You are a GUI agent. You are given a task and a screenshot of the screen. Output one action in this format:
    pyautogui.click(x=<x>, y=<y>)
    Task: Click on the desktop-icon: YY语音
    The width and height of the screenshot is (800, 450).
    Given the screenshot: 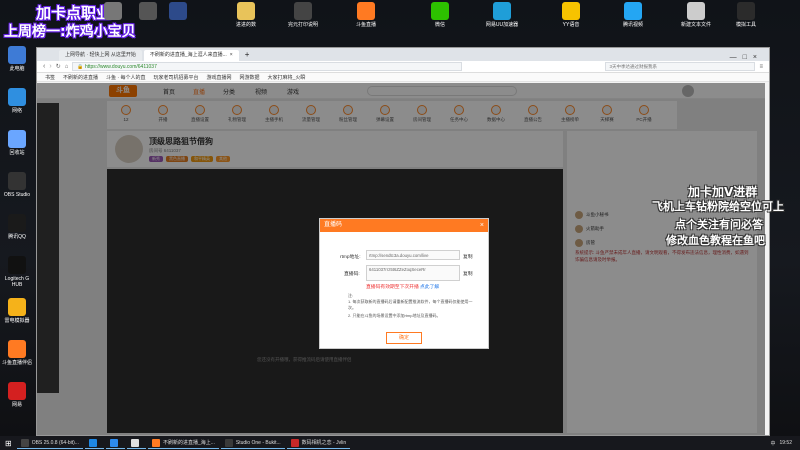 What is the action you would take?
    pyautogui.click(x=571, y=15)
    